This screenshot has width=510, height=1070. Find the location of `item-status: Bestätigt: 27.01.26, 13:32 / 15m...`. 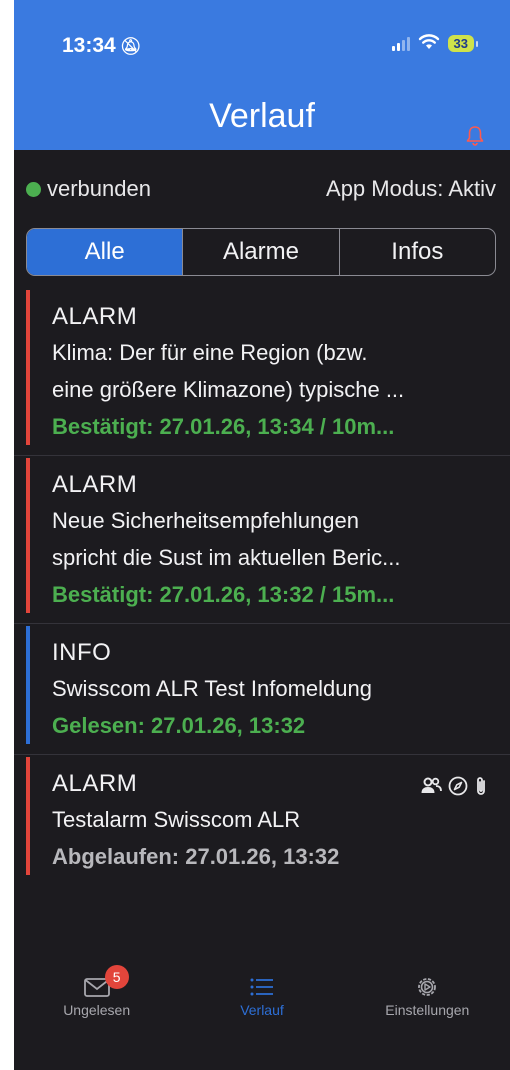

item-status: Bestätigt: 27.01.26, 13:32 / 15m... is located at coordinates (223, 594).